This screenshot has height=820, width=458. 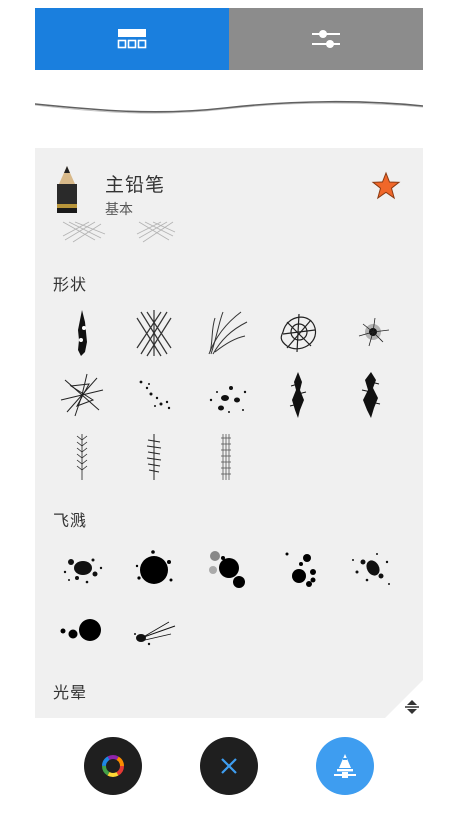 What do you see at coordinates (386, 186) in the screenshot?
I see `star-icon` at bounding box center [386, 186].